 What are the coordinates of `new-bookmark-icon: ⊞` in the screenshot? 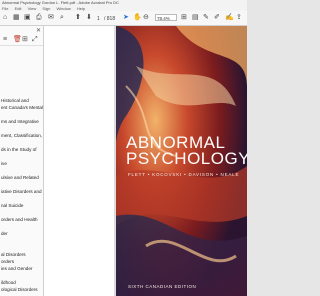 It's located at (25, 40).